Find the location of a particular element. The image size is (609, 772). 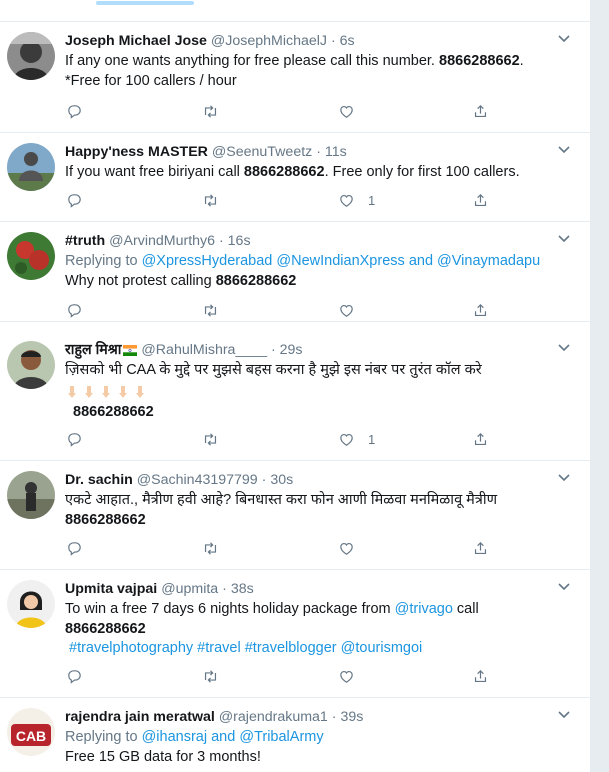

username: @JosephMichaelJ is located at coordinates (269, 41).